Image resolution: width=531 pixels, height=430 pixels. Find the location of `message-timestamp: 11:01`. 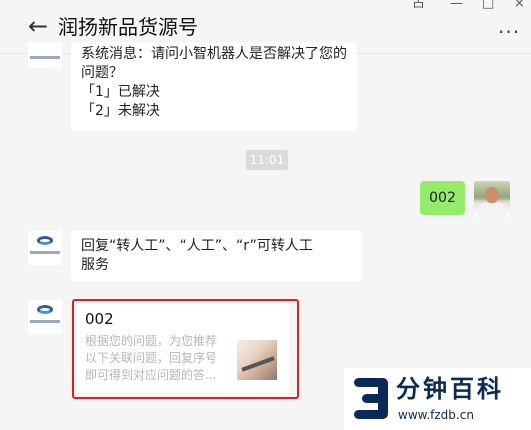

message-timestamp: 11:01 is located at coordinates (267, 160).